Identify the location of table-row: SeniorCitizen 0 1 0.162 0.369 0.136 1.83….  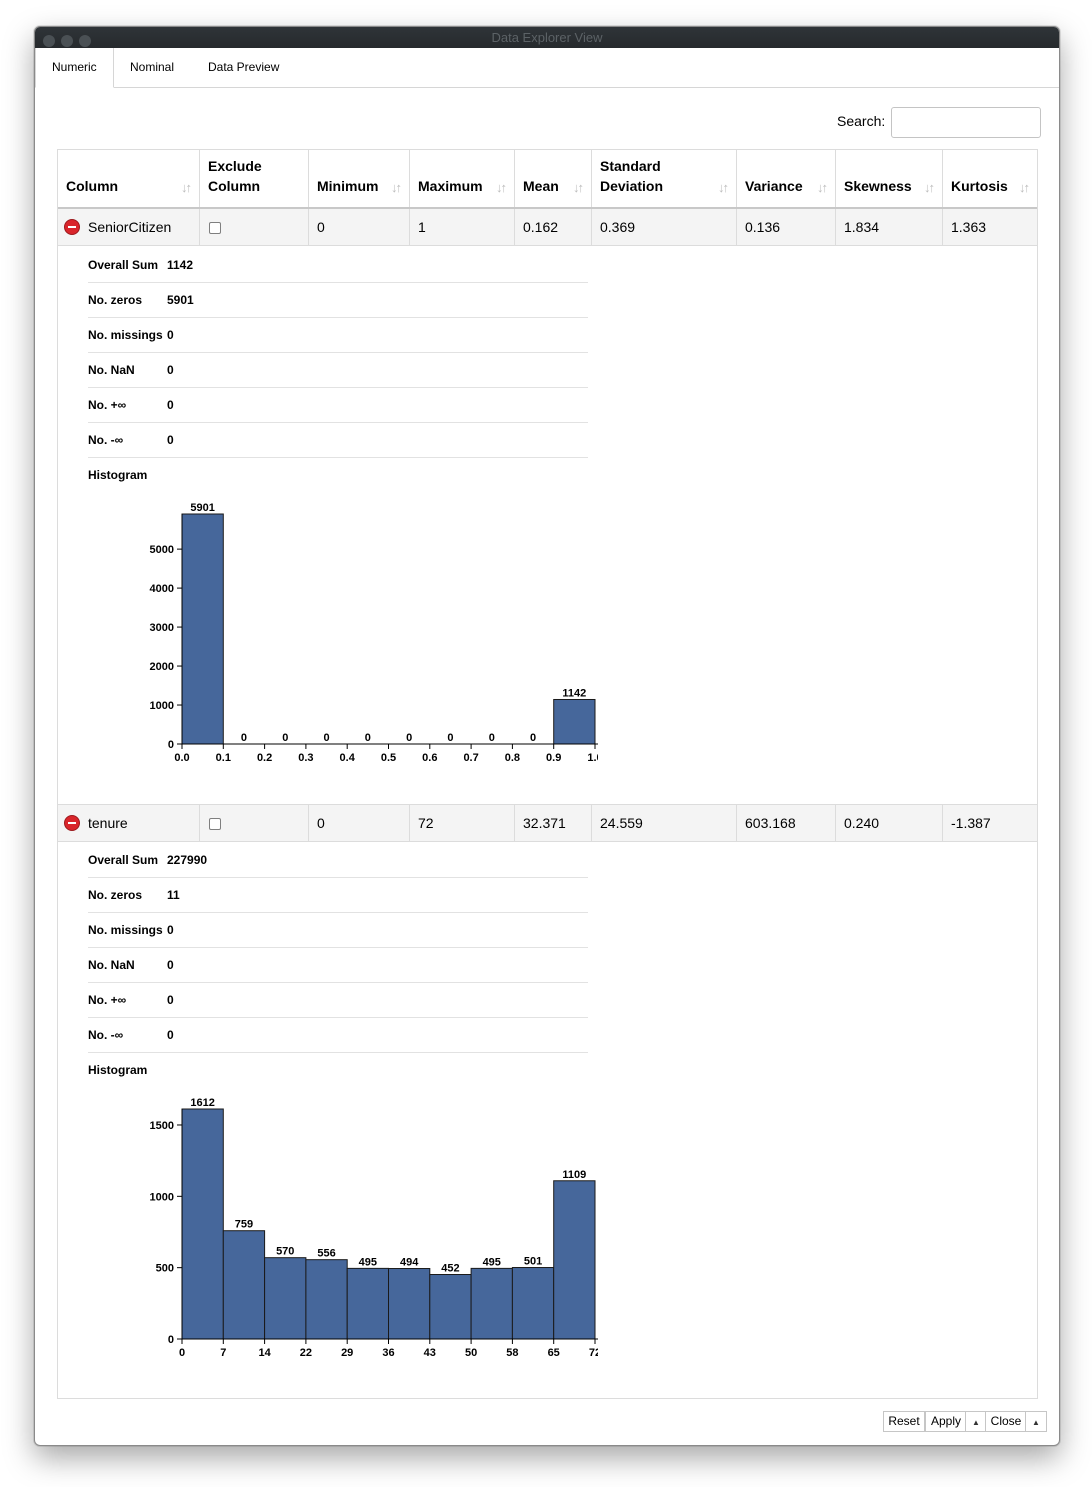
(547, 227).